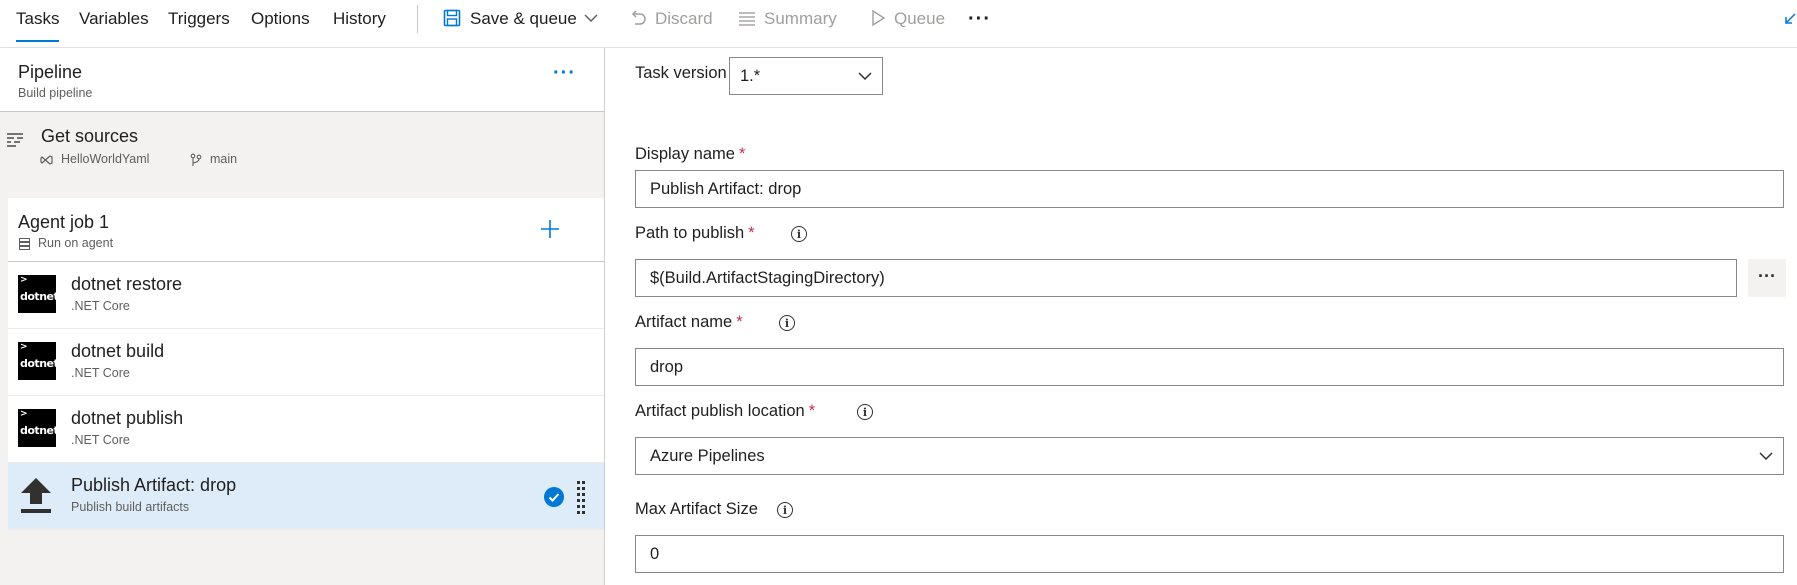 This screenshot has height=585, width=1797. I want to click on browse-path-button: ···, so click(1767, 278).